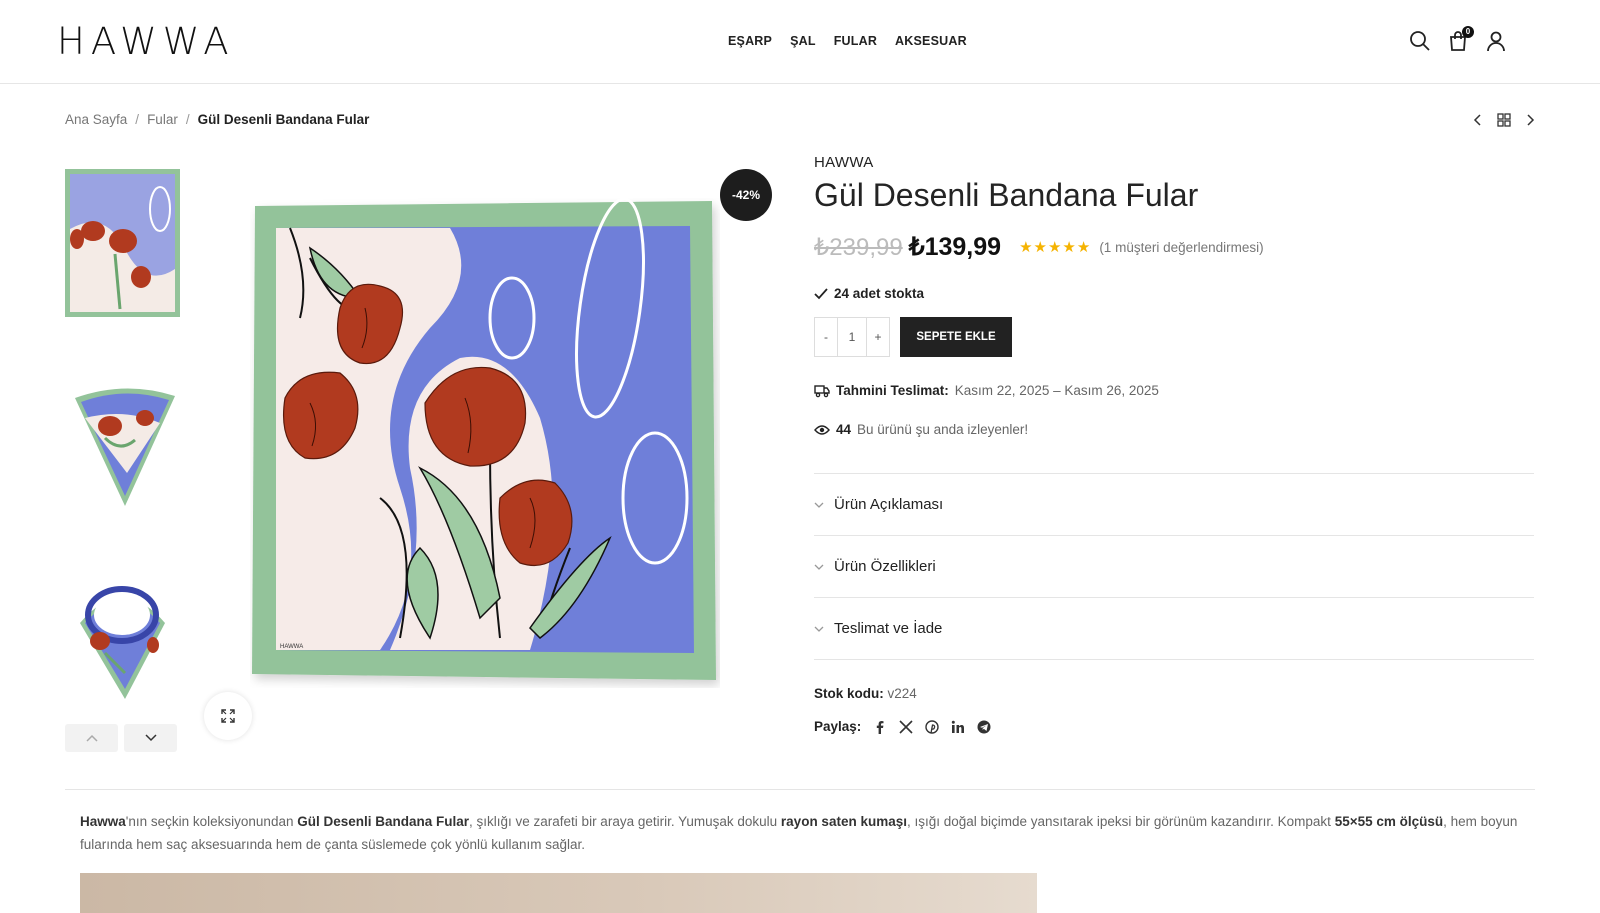 Image resolution: width=1600 pixels, height=913 pixels. I want to click on cart-icon: 0, so click(1460, 39).